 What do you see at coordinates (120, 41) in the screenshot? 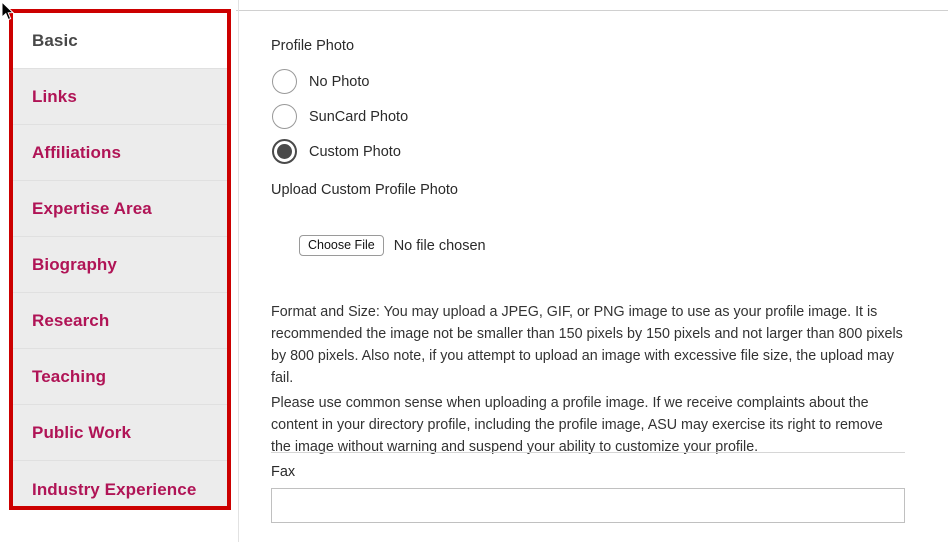
I see `sidebar-item-basic: Basic` at bounding box center [120, 41].